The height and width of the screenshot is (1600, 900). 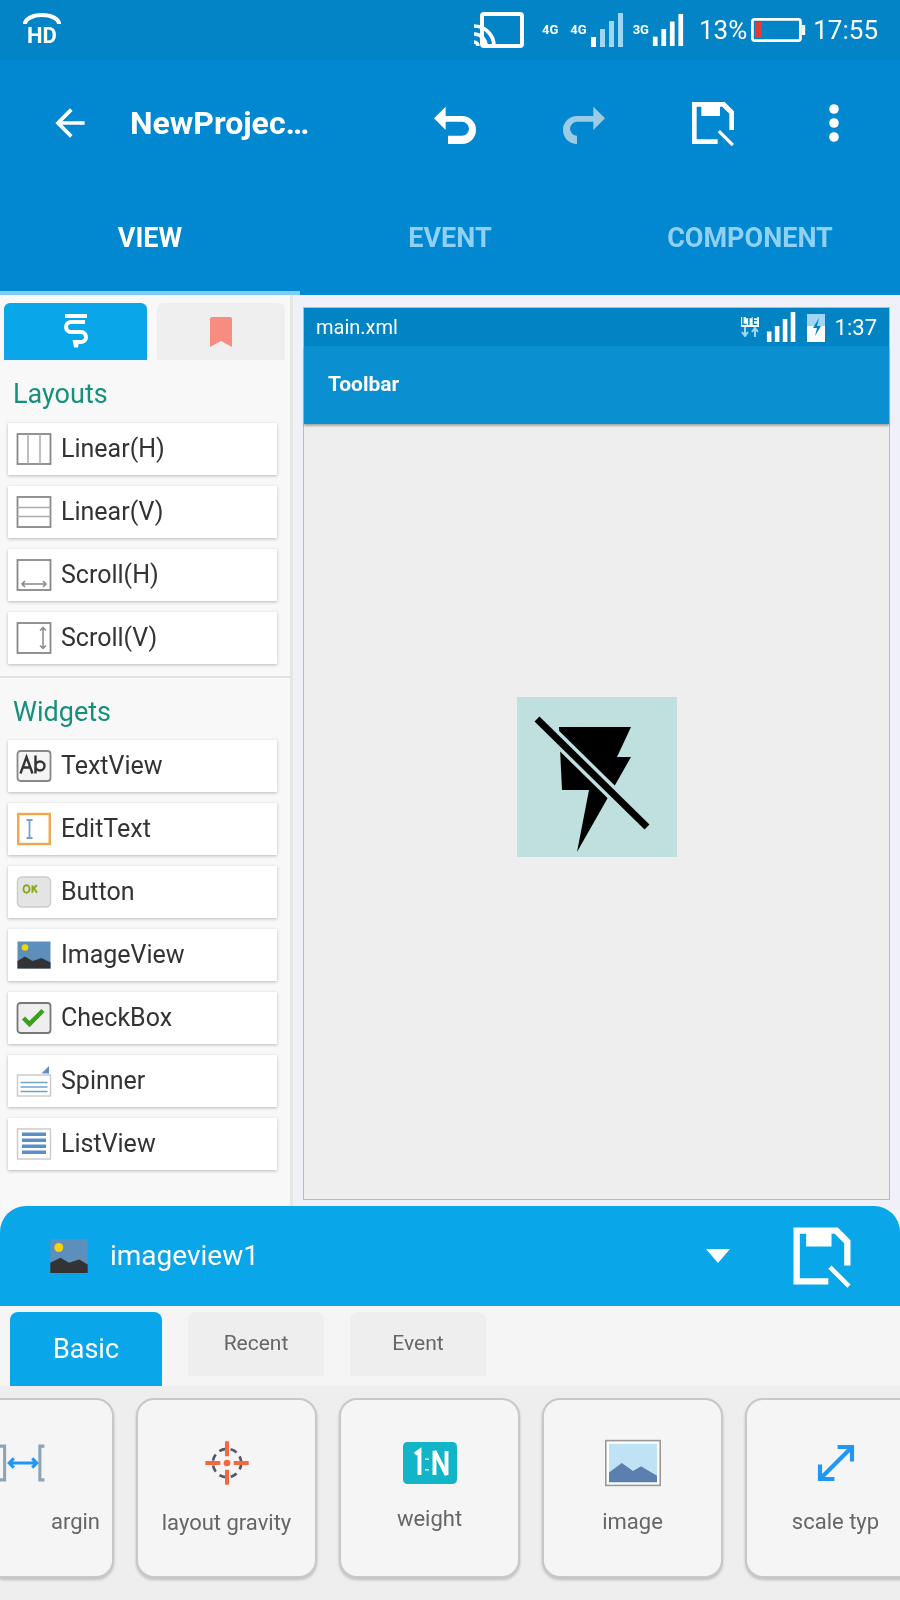 What do you see at coordinates (226, 1488) in the screenshot?
I see `property-card: layout gravity` at bounding box center [226, 1488].